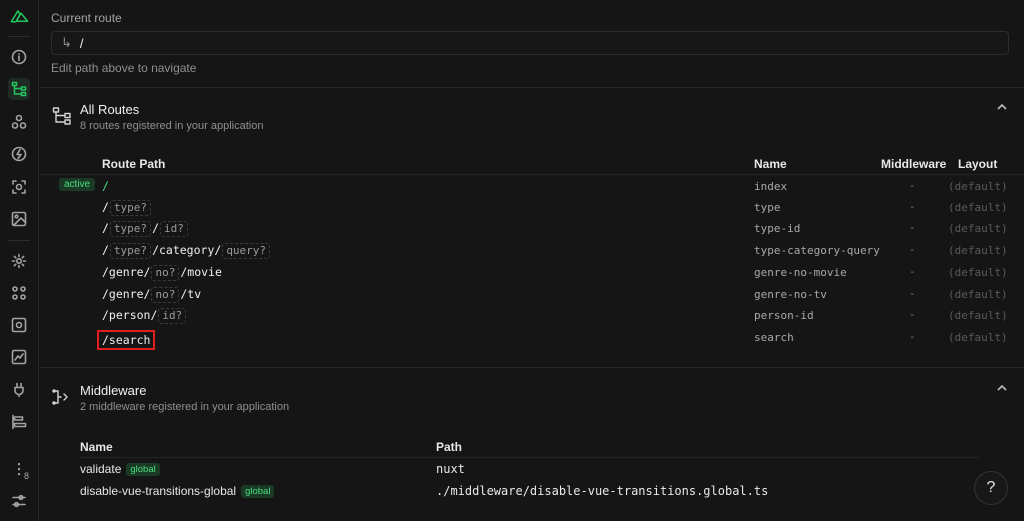 This screenshot has height=521, width=1024. What do you see at coordinates (532, 294) in the screenshot?
I see `route-row: /genre/no?/tv genre-no-tv - (default)` at bounding box center [532, 294].